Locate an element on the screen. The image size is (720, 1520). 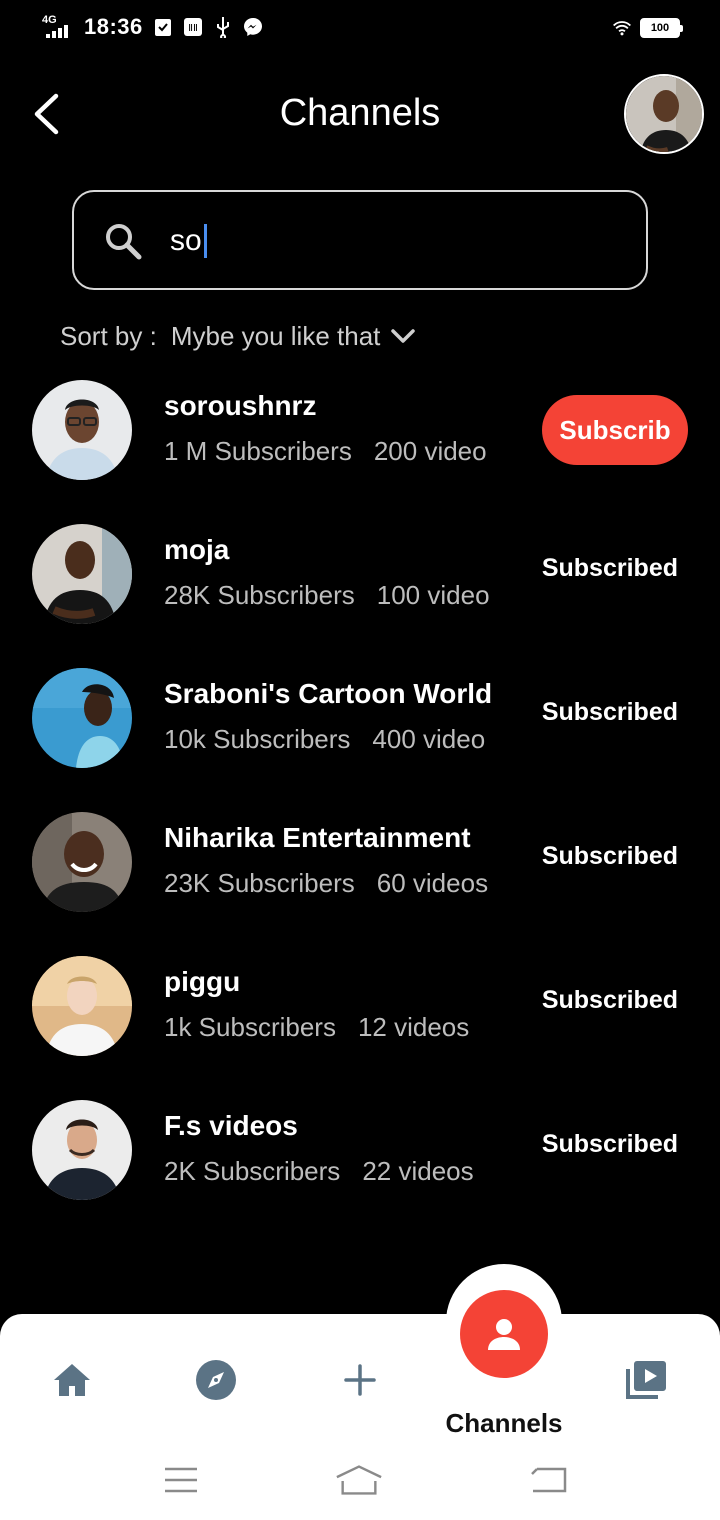
status-time: 18:36 is located at coordinates (113, 26).